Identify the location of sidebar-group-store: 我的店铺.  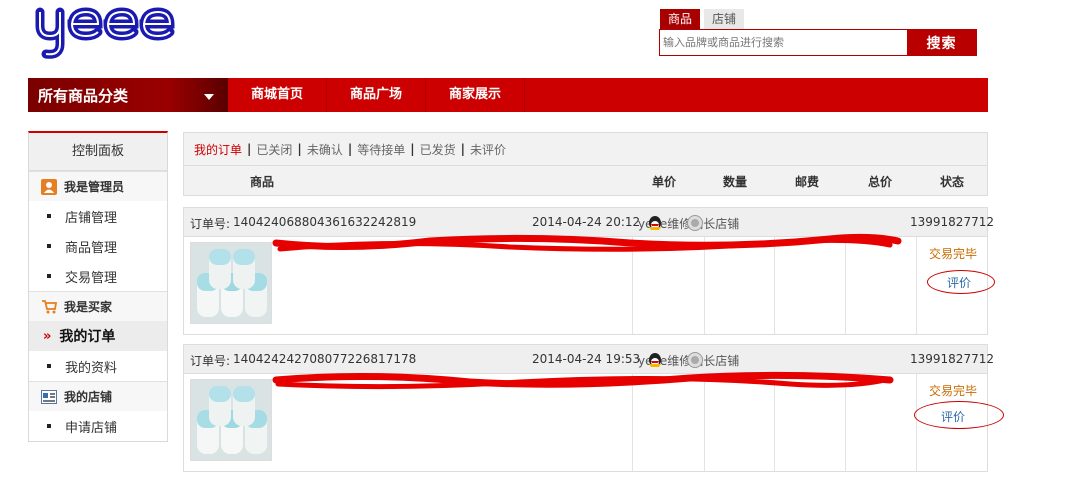
(98, 396).